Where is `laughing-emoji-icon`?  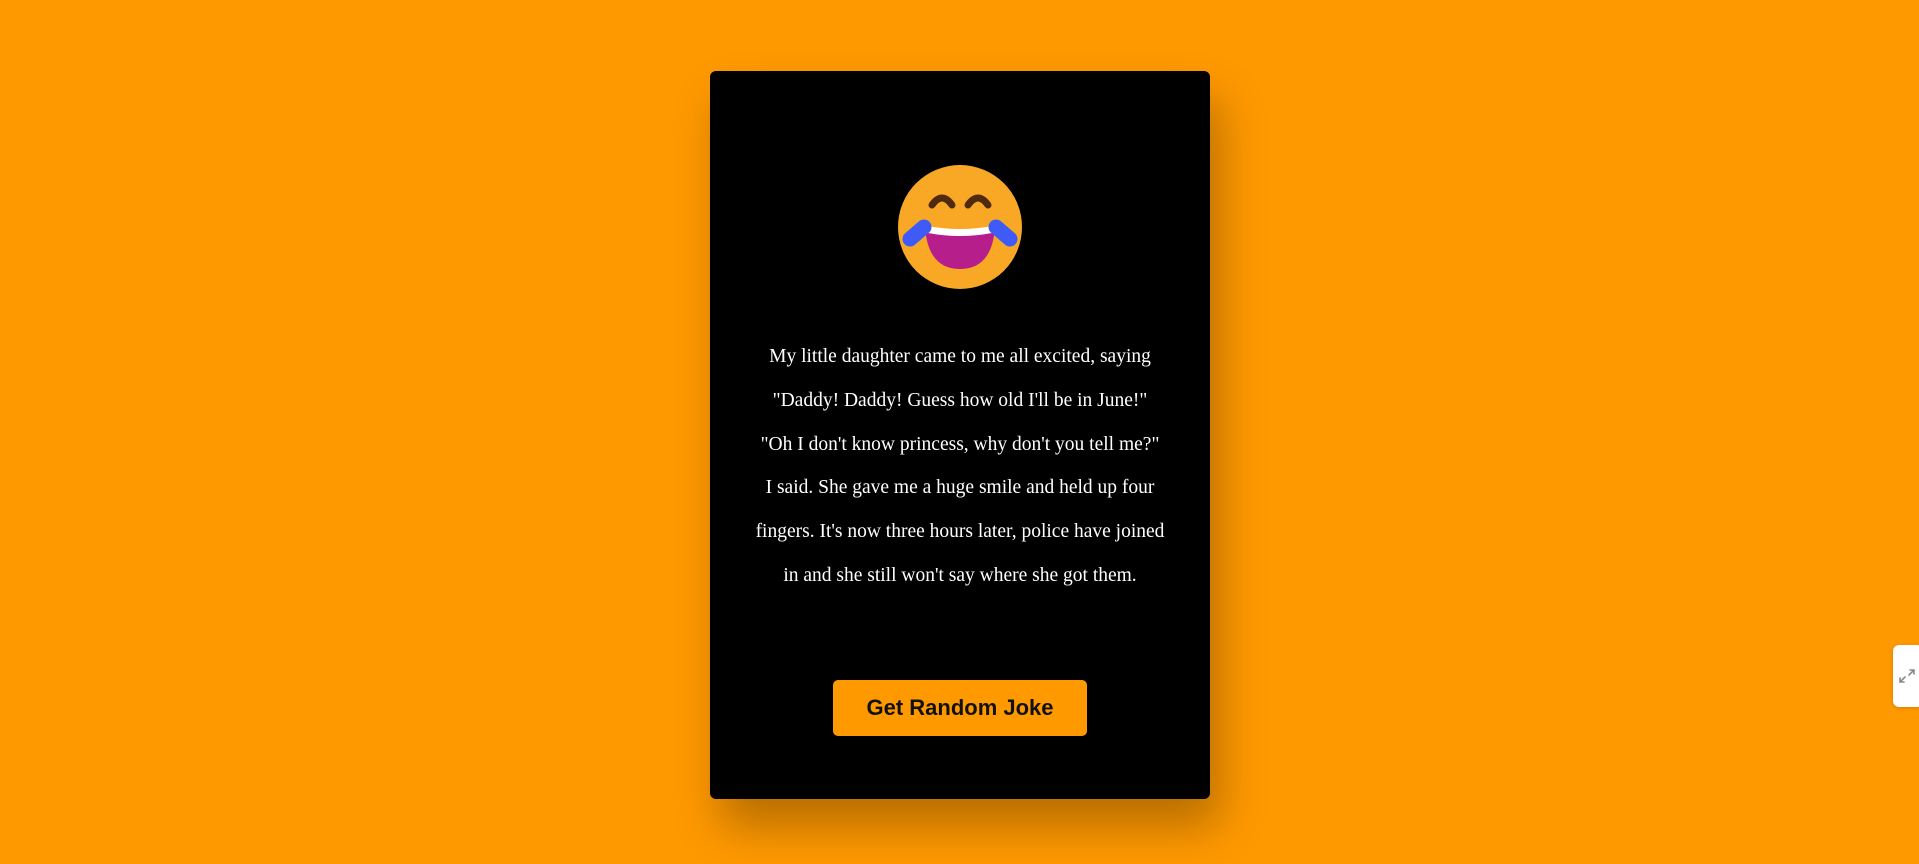
laughing-emoji-icon is located at coordinates (960, 227).